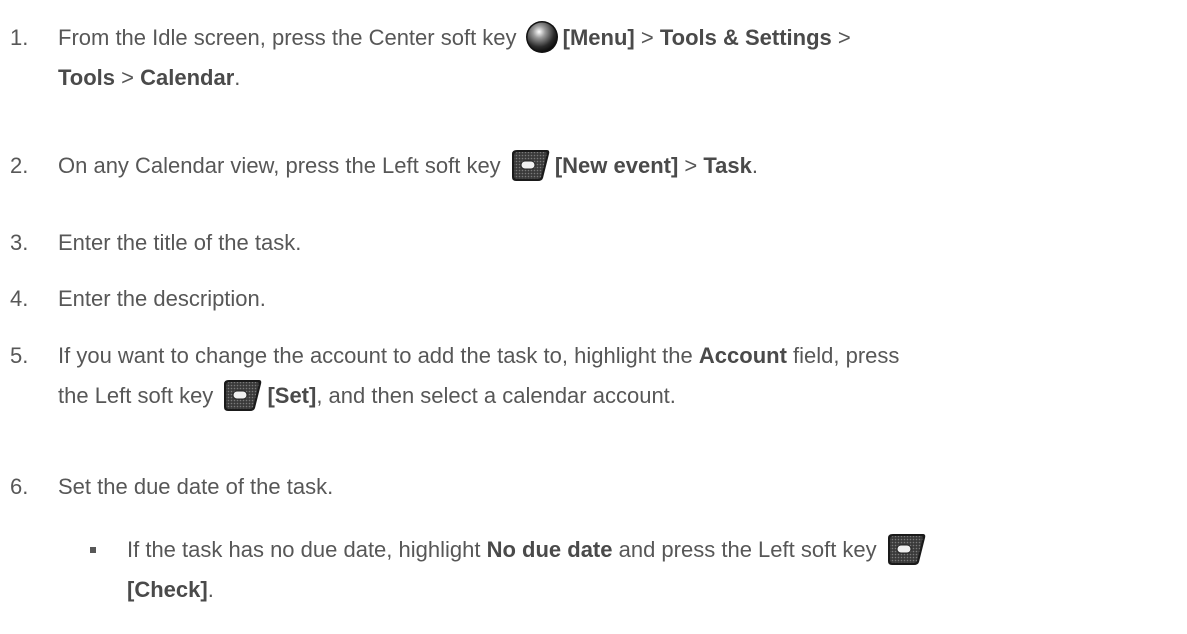 The height and width of the screenshot is (634, 1187). I want to click on step-text: Enter the description., so click(162, 298).